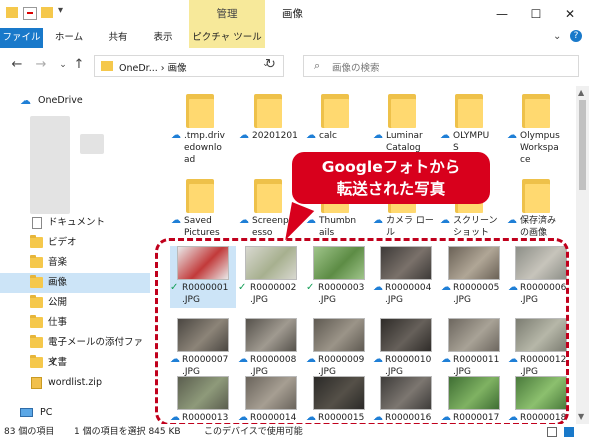 This screenshot has height=440, width=589. What do you see at coordinates (46, 412) in the screenshot?
I see `sidebar-item-label: PC` at bounding box center [46, 412].